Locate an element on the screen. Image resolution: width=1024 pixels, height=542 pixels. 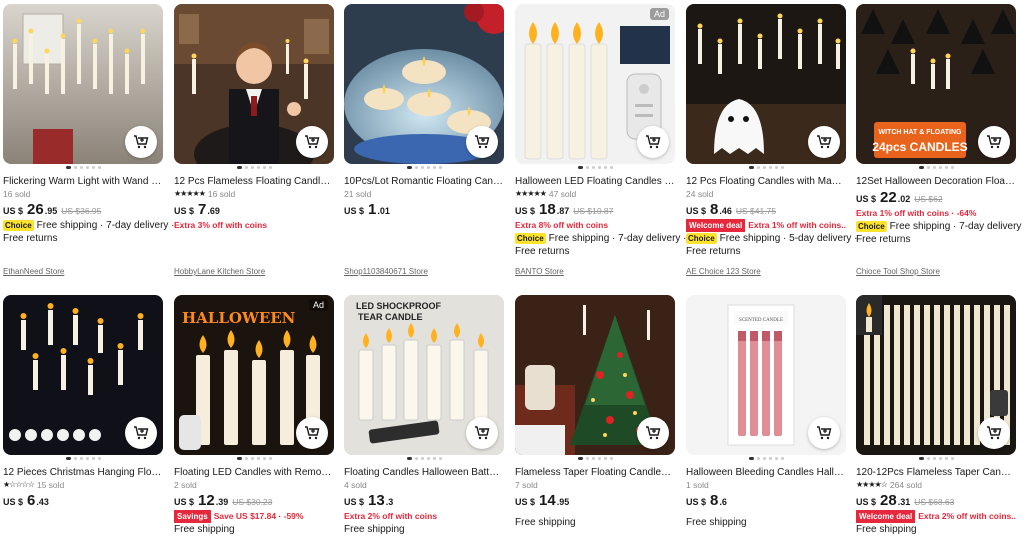
product-image: LED SHOCKPROOF TEAR CANDLE is located at coordinates (424, 375).